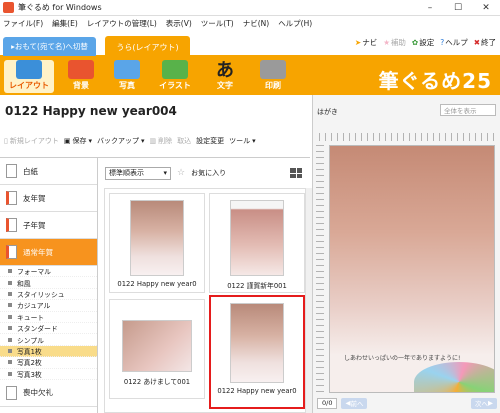 The width and height of the screenshot is (500, 413). I want to click on settings-link: ✿ 設定, so click(423, 42).